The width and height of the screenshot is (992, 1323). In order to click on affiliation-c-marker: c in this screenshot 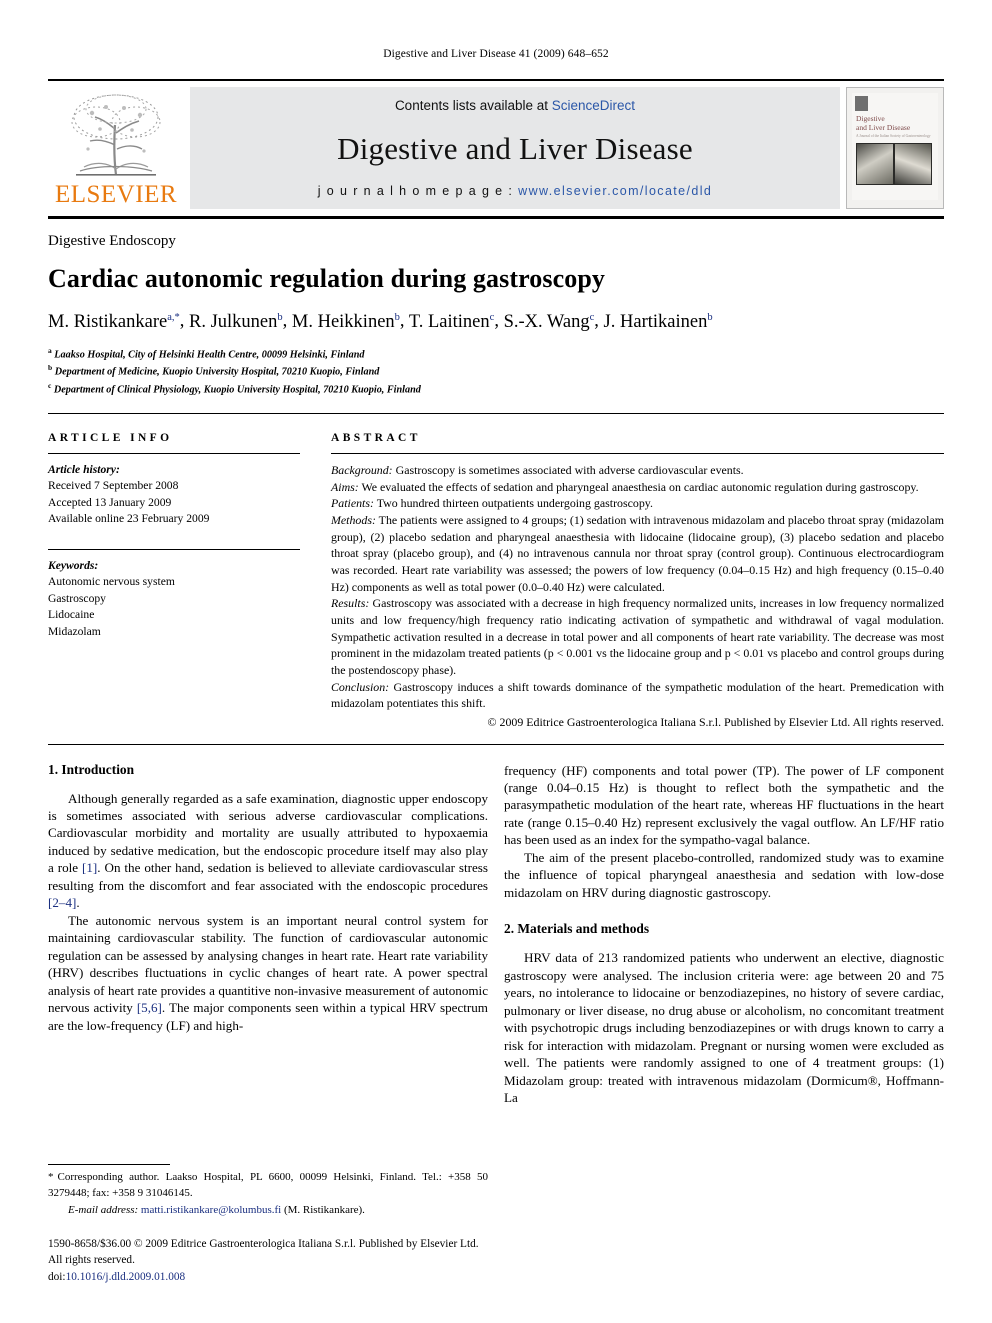, I will do `click(50, 385)`.